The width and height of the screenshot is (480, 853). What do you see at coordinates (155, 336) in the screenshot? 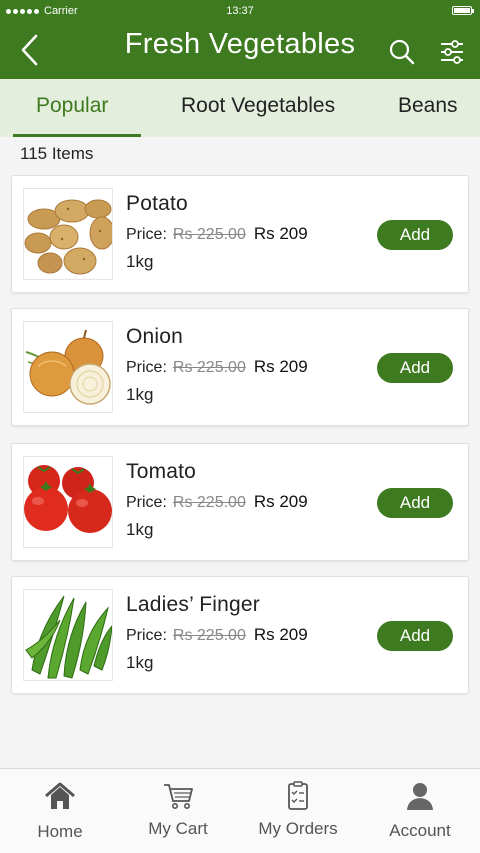
I see `product-name: Onion` at bounding box center [155, 336].